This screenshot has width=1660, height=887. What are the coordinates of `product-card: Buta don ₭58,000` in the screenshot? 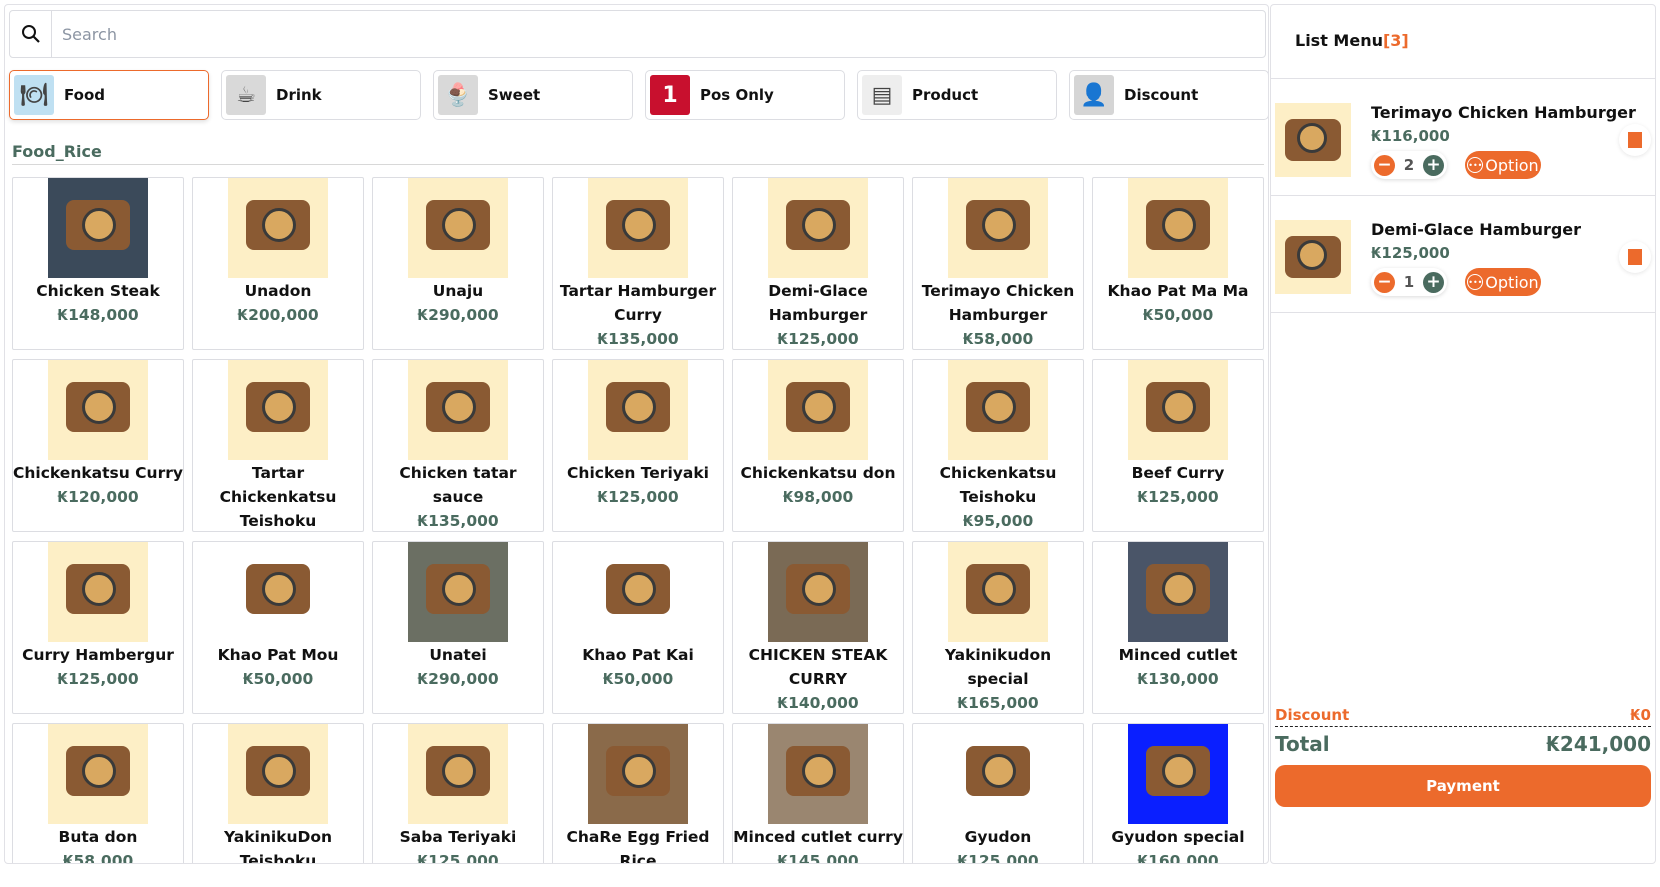 It's located at (98, 793).